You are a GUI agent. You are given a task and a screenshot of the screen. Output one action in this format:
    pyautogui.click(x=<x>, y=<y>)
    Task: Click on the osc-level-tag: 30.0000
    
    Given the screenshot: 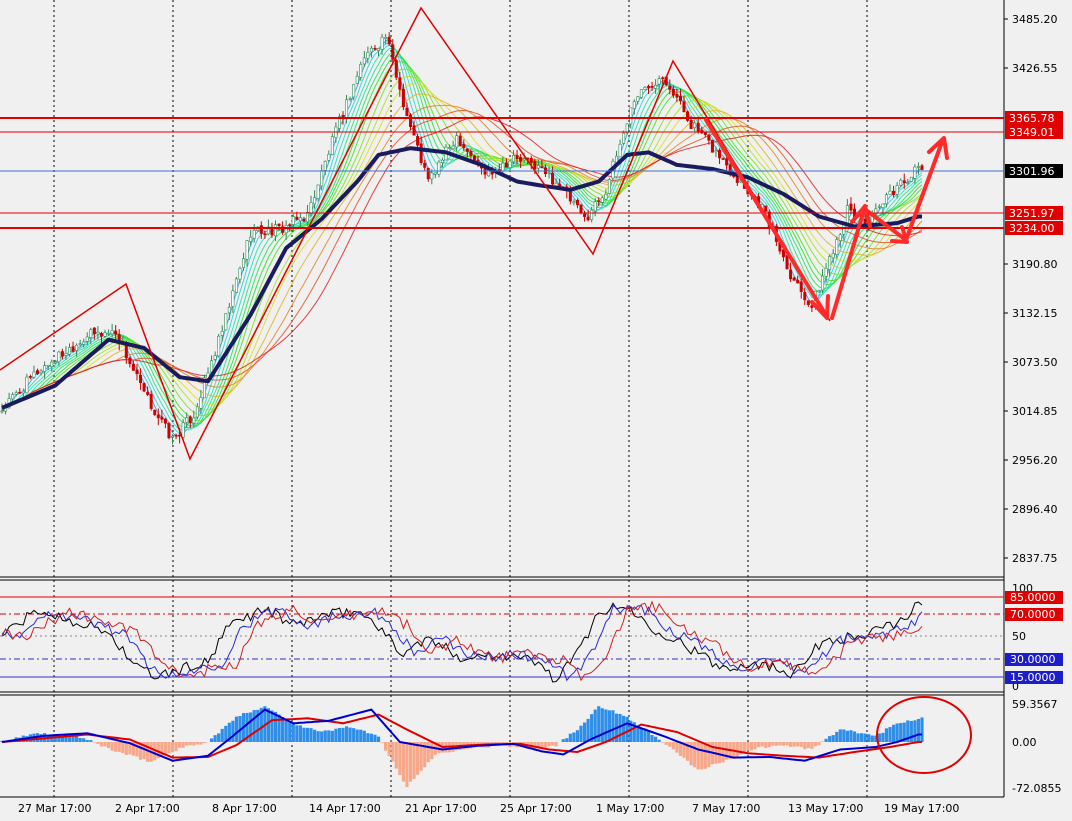 What is the action you would take?
    pyautogui.click(x=1033, y=659)
    